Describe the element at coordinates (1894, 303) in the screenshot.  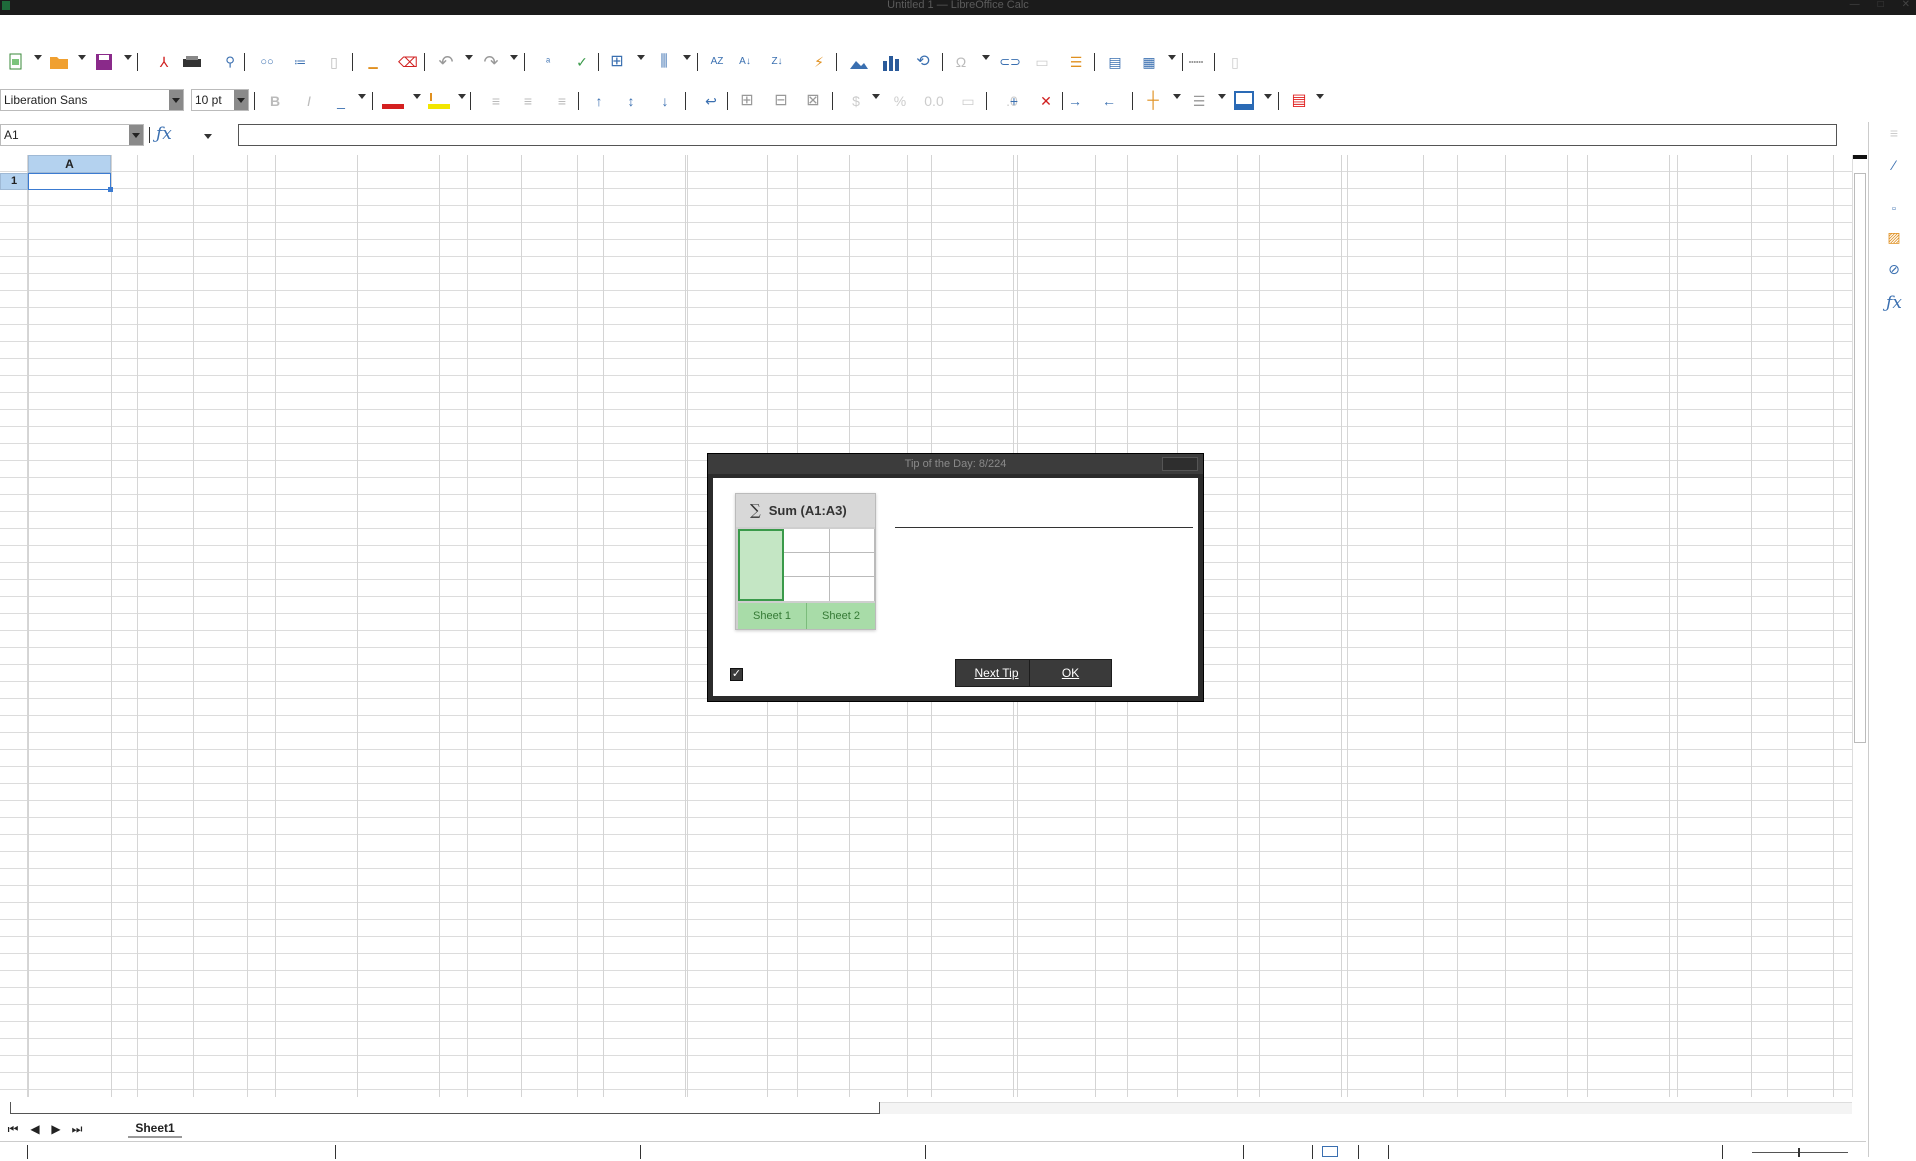
I see `functions-icon: ƒx` at that location.